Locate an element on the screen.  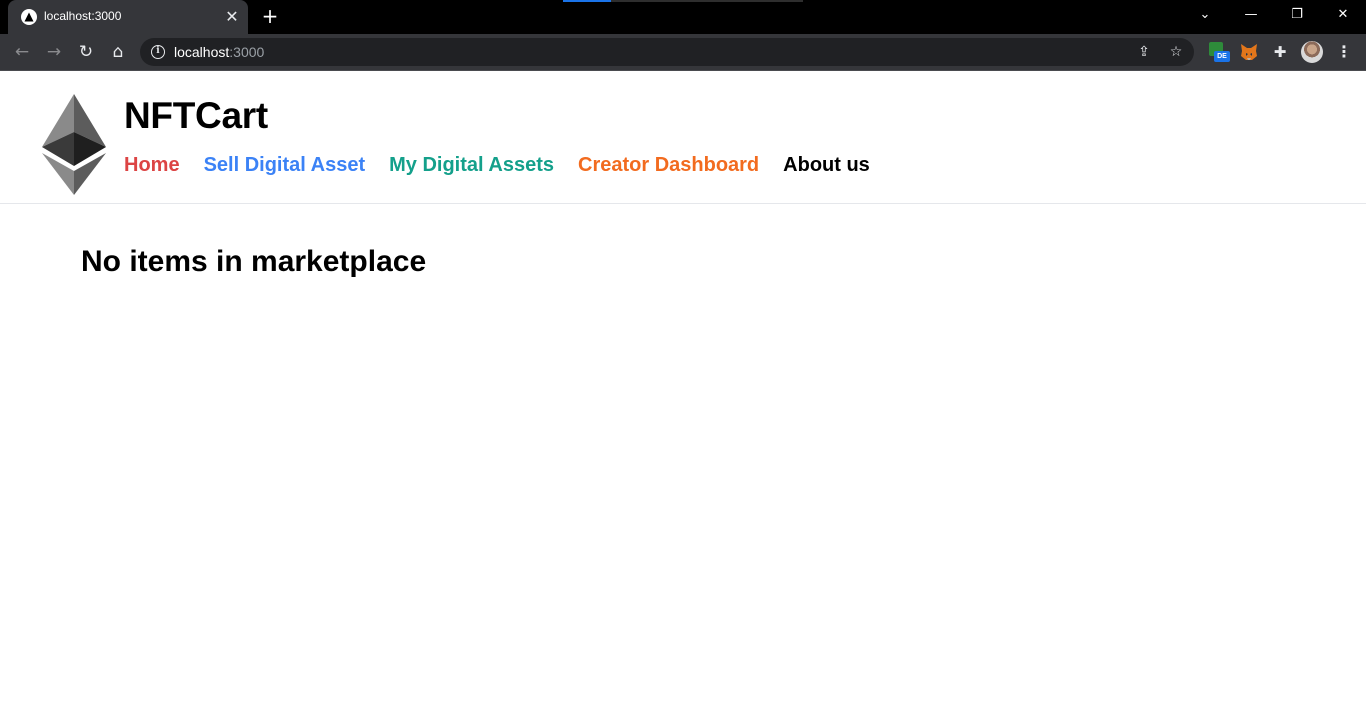
home-button: ⌂ is located at coordinates (118, 52).